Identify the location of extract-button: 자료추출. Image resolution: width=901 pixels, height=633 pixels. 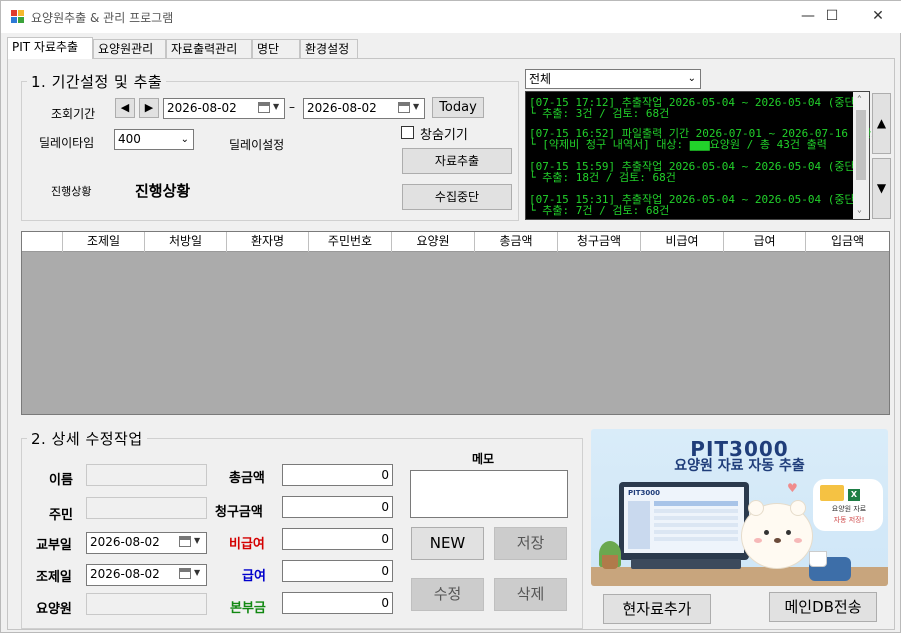
(457, 161).